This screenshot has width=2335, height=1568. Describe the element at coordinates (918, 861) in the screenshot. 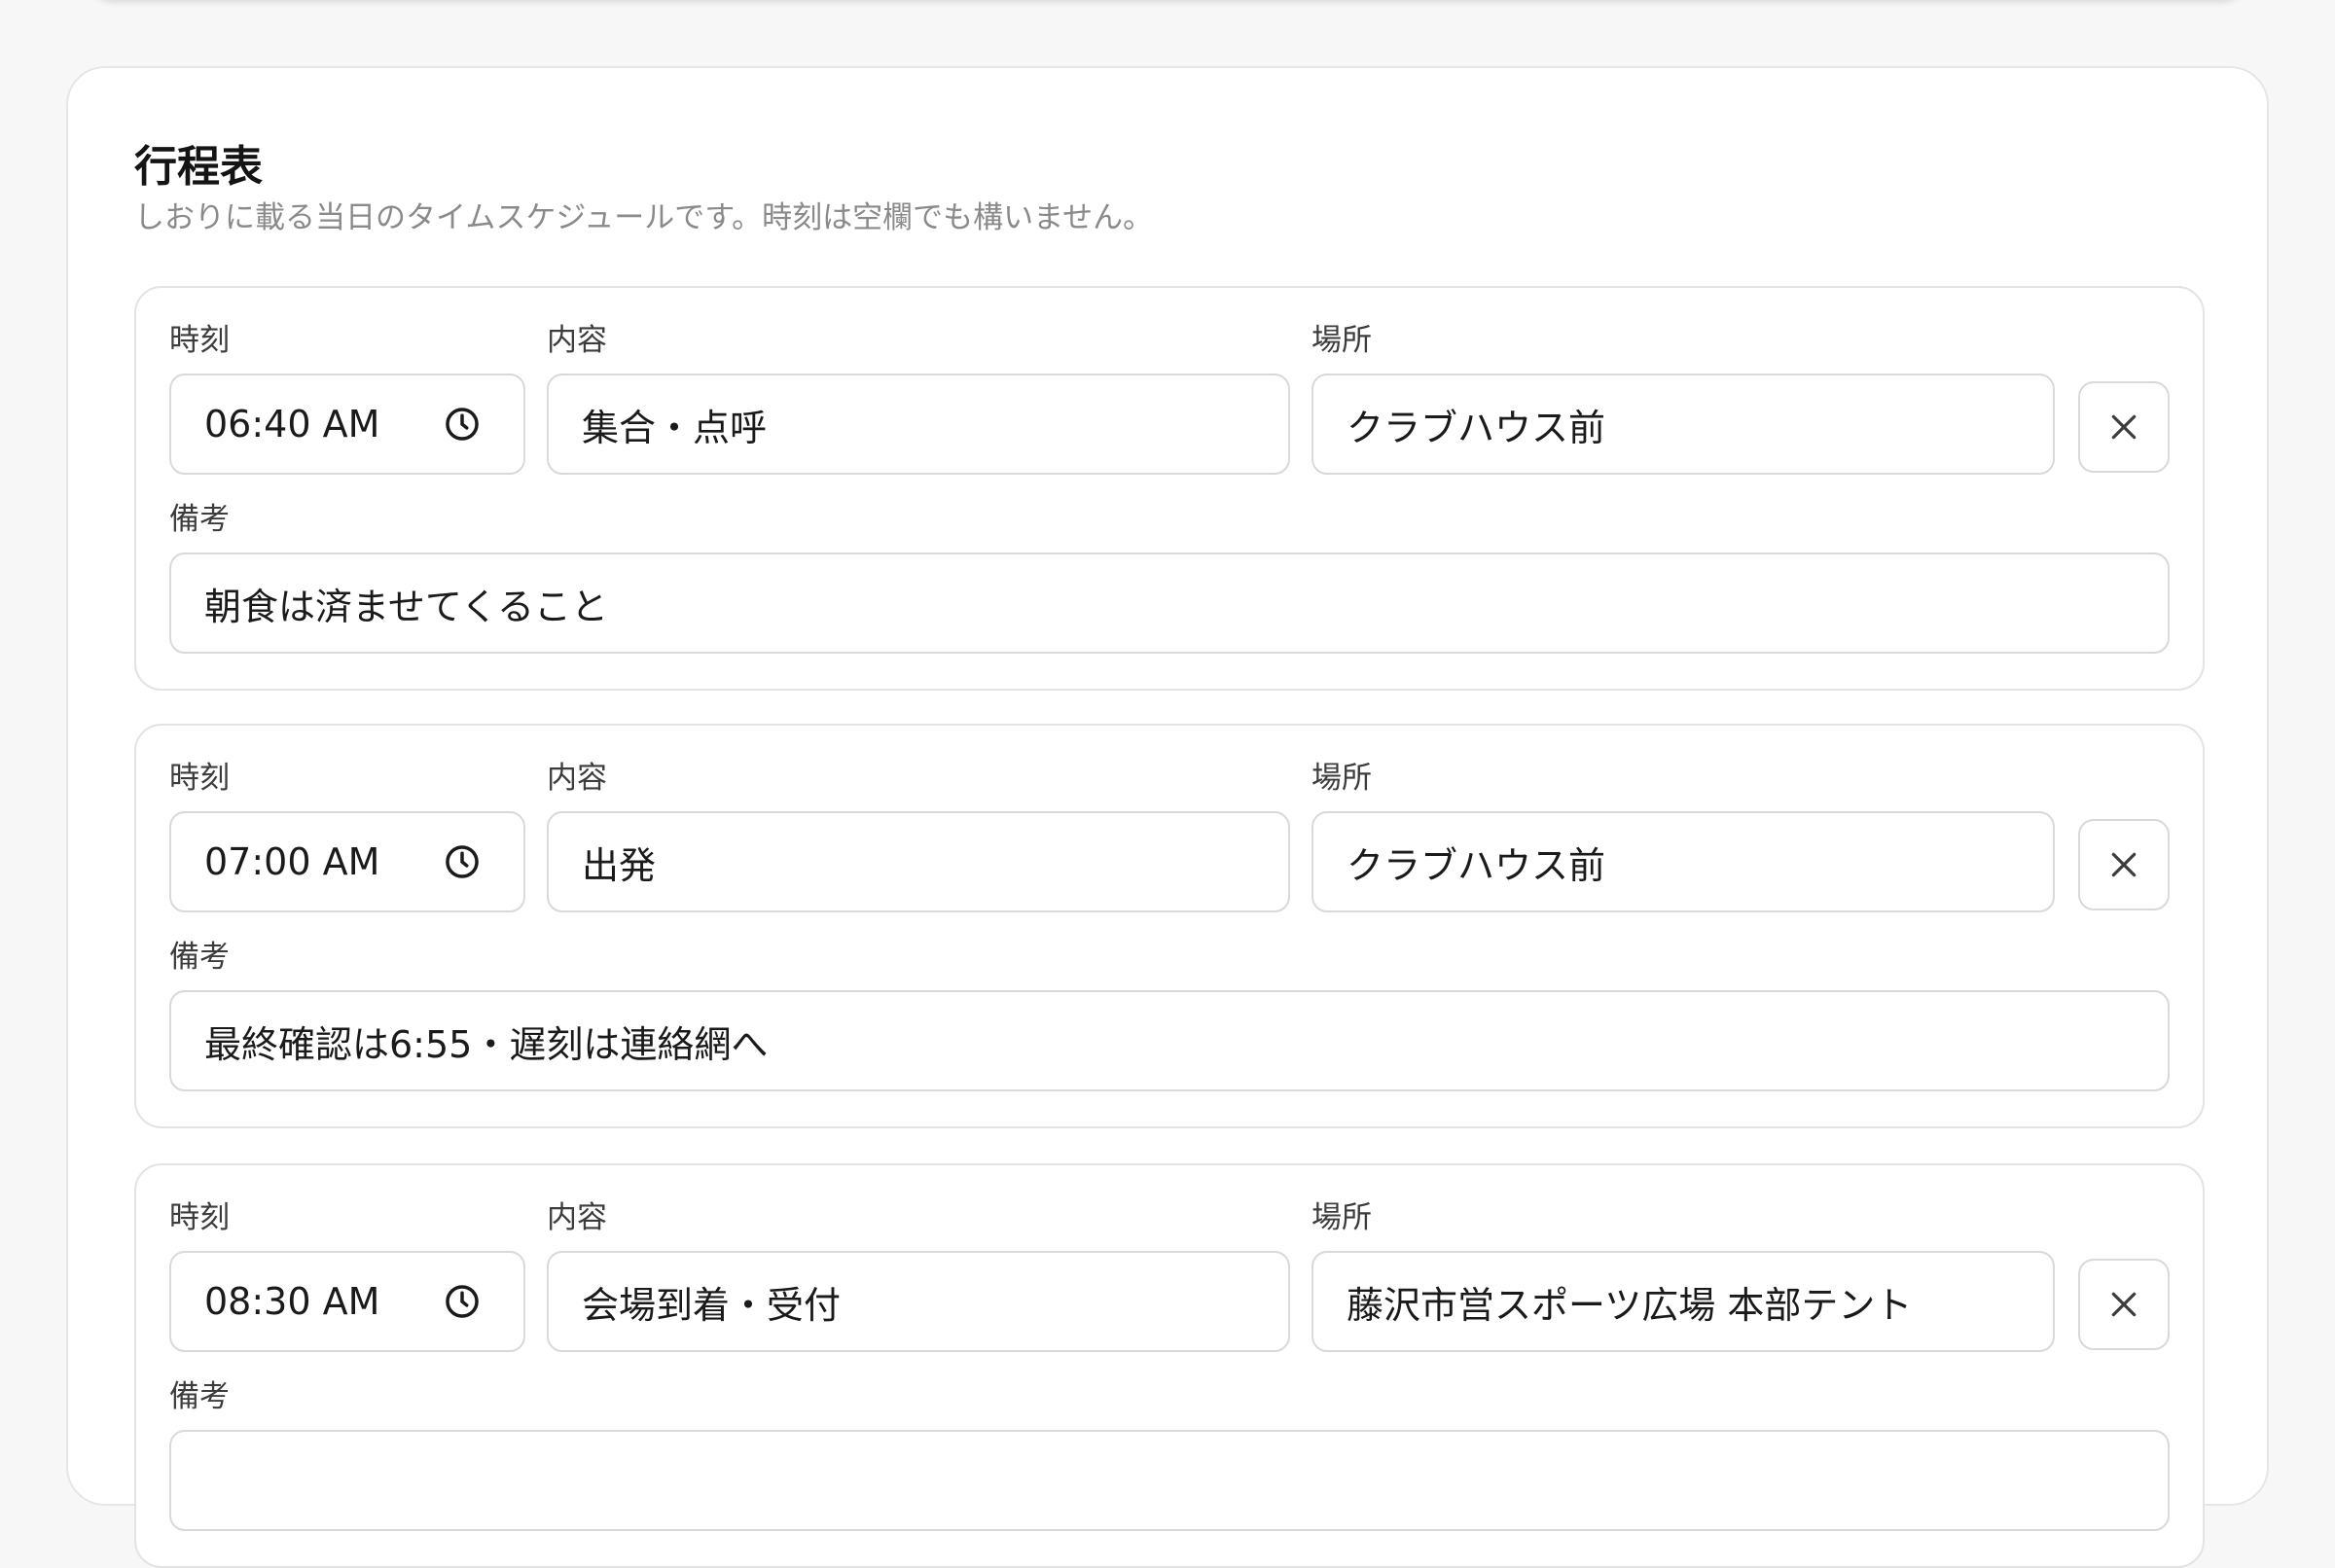

I see `content-input: 出発` at that location.